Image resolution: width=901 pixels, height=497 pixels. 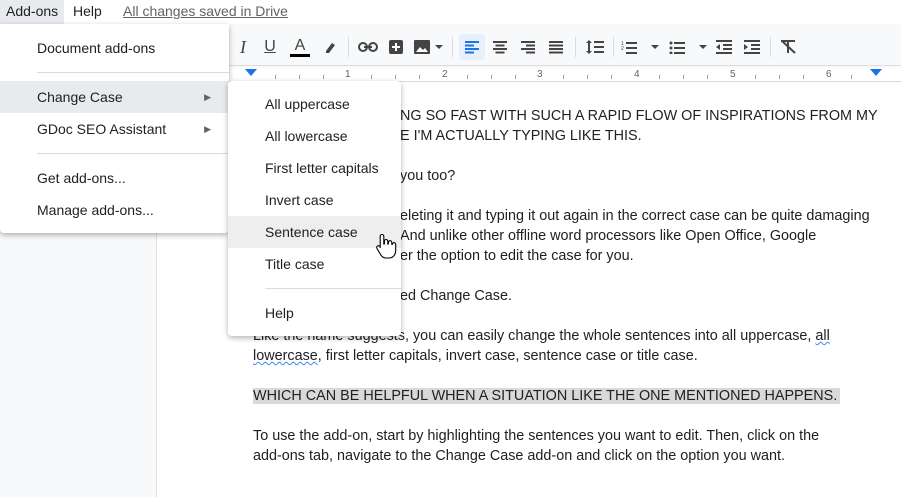 I want to click on bulleted-list-icon, so click(x=688, y=47).